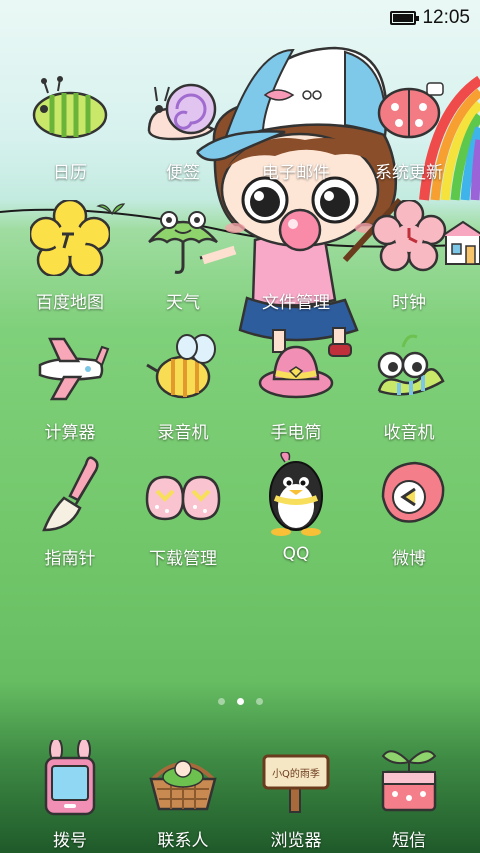  I want to click on map-flower-icon, so click(70, 238).